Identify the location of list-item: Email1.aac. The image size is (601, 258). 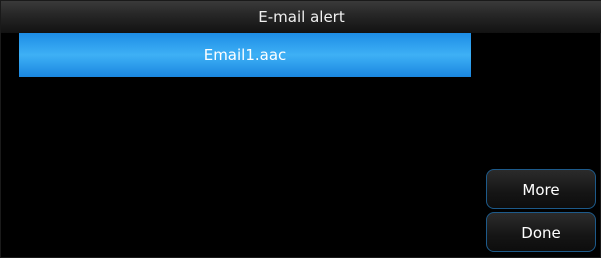
(245, 55).